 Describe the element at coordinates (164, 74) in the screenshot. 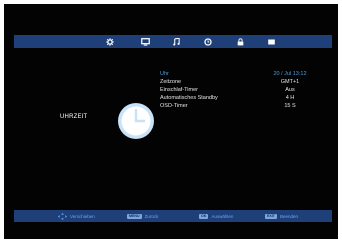

I see `setting-label: Uhr` at that location.